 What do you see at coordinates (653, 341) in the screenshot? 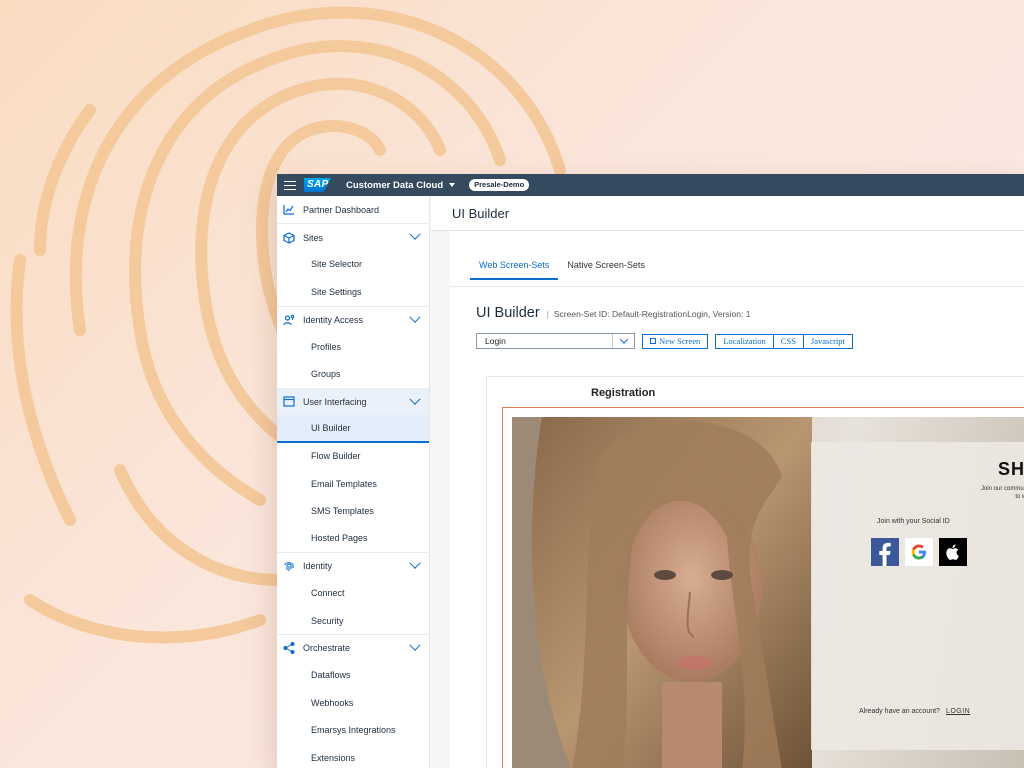
I see `square-icon` at bounding box center [653, 341].